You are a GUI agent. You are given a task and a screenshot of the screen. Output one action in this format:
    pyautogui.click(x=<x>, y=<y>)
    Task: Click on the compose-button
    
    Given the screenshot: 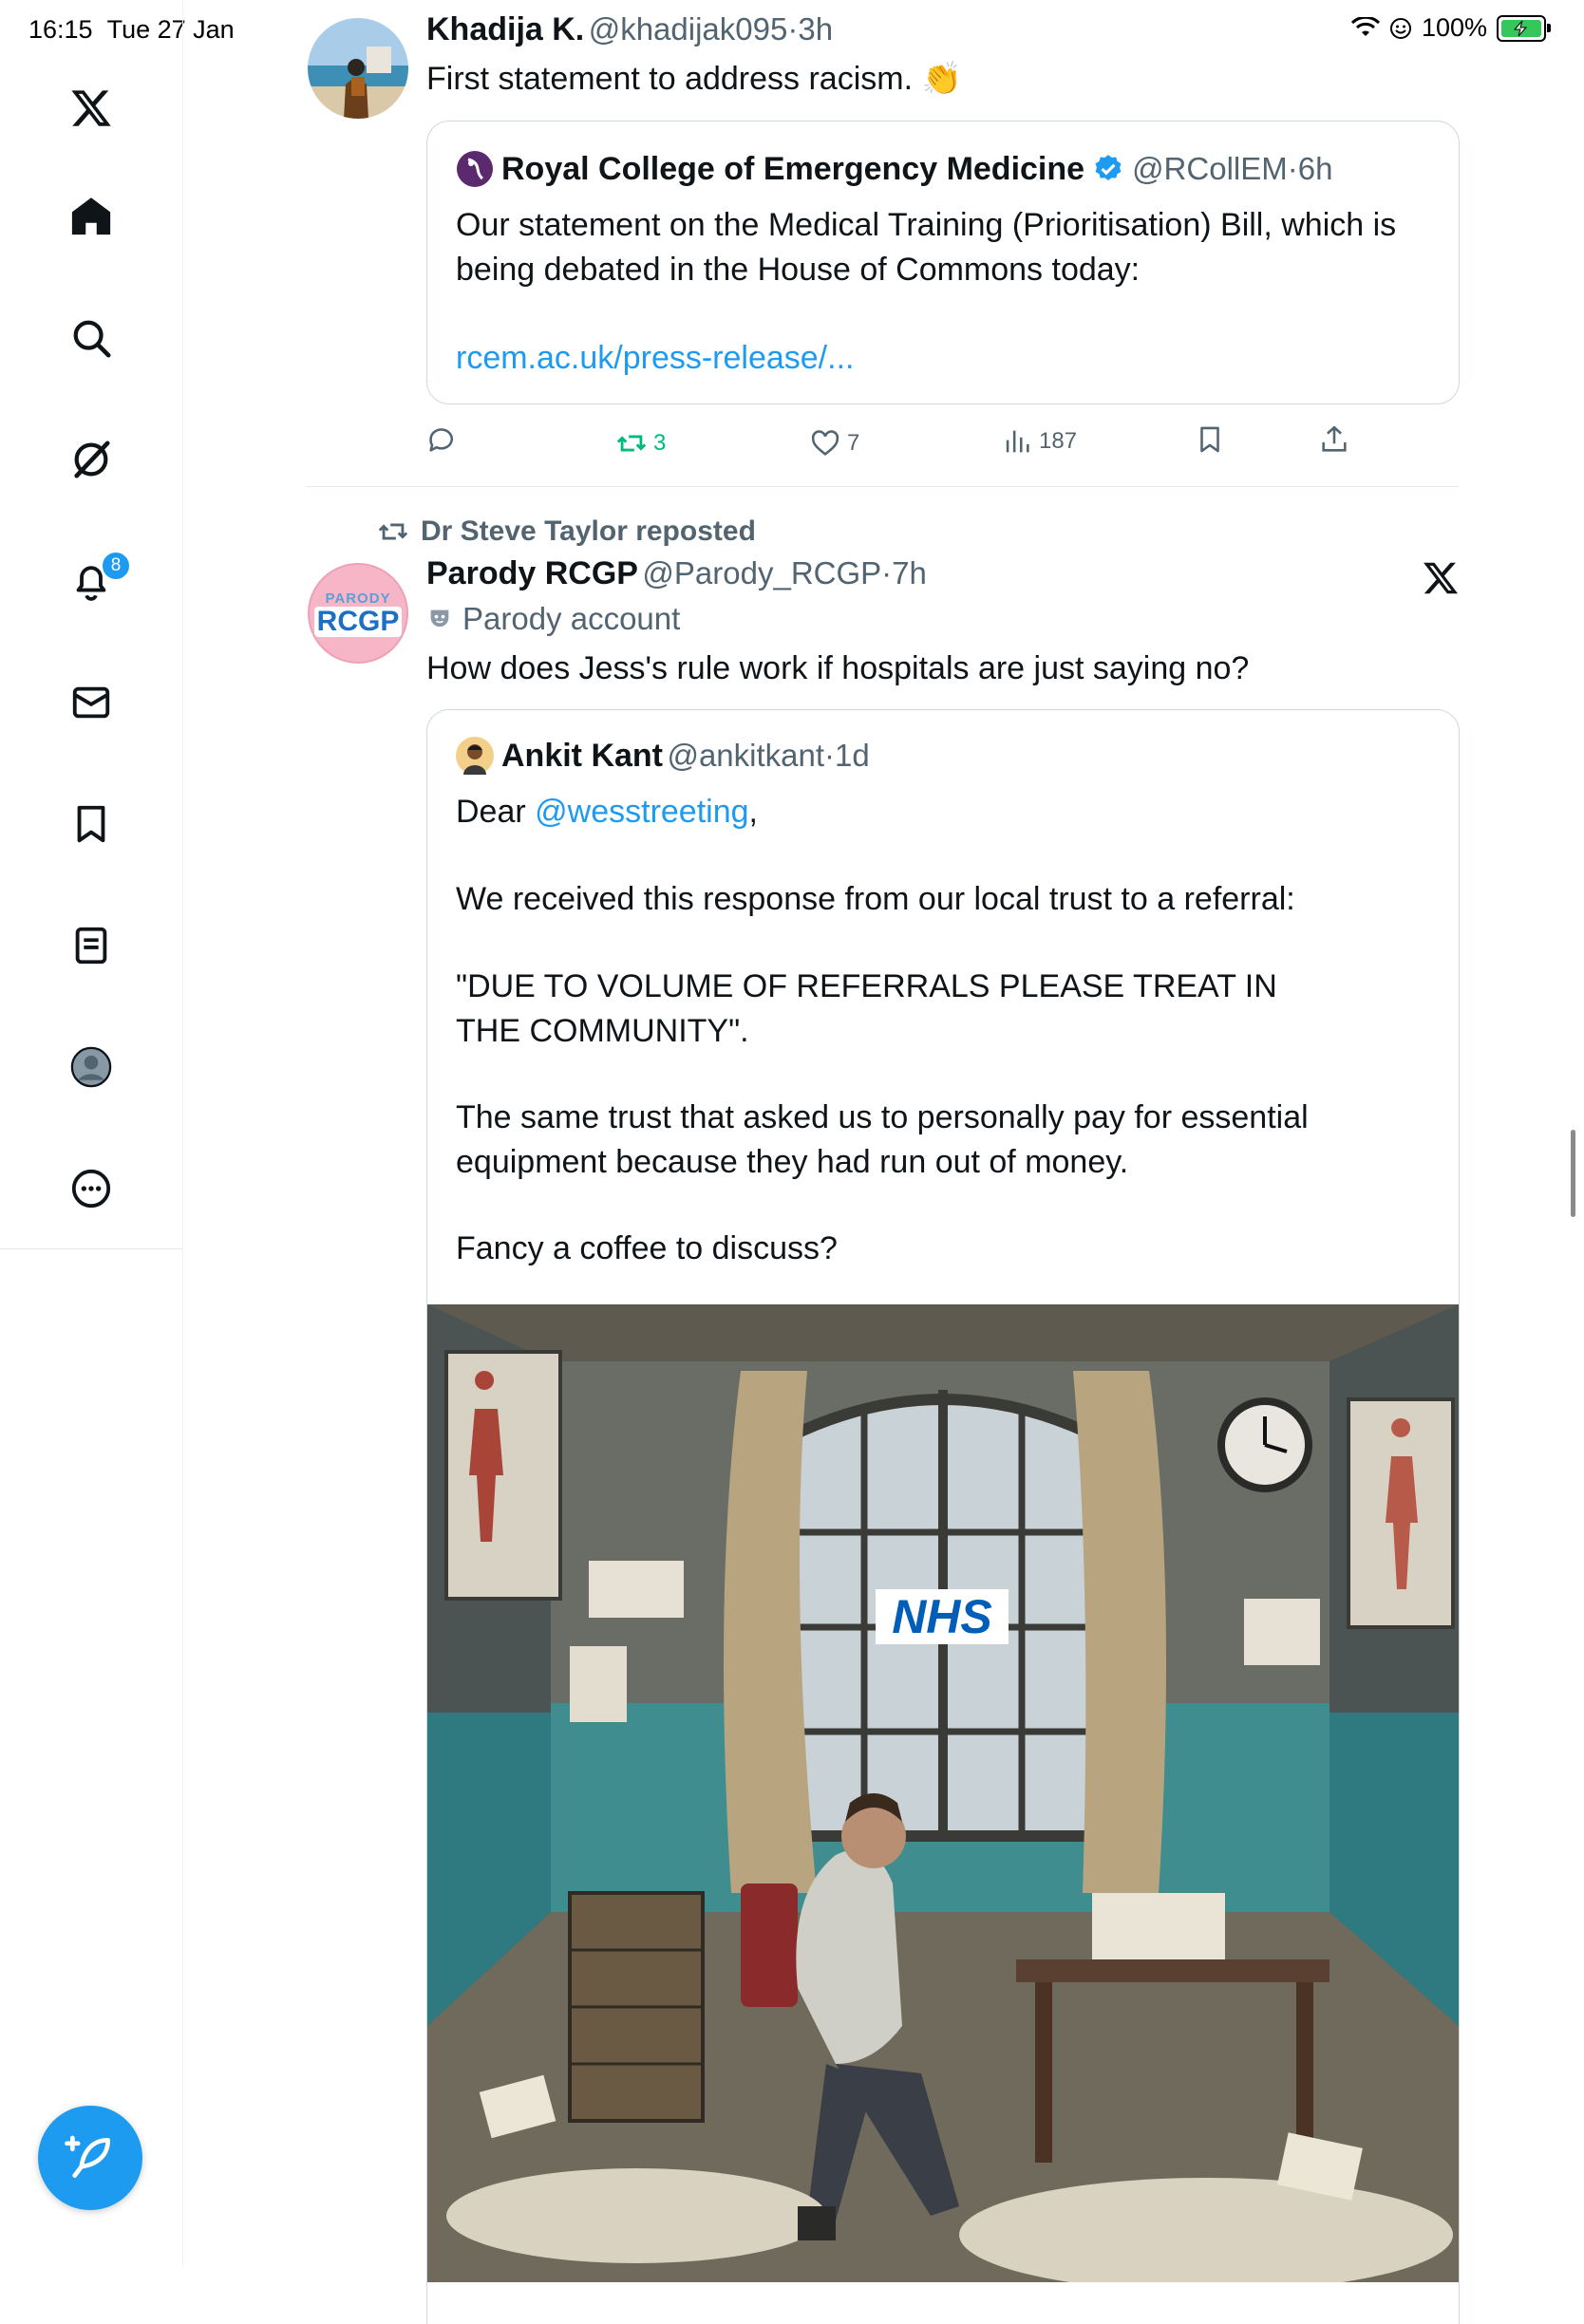 What is the action you would take?
    pyautogui.click(x=90, y=2158)
    